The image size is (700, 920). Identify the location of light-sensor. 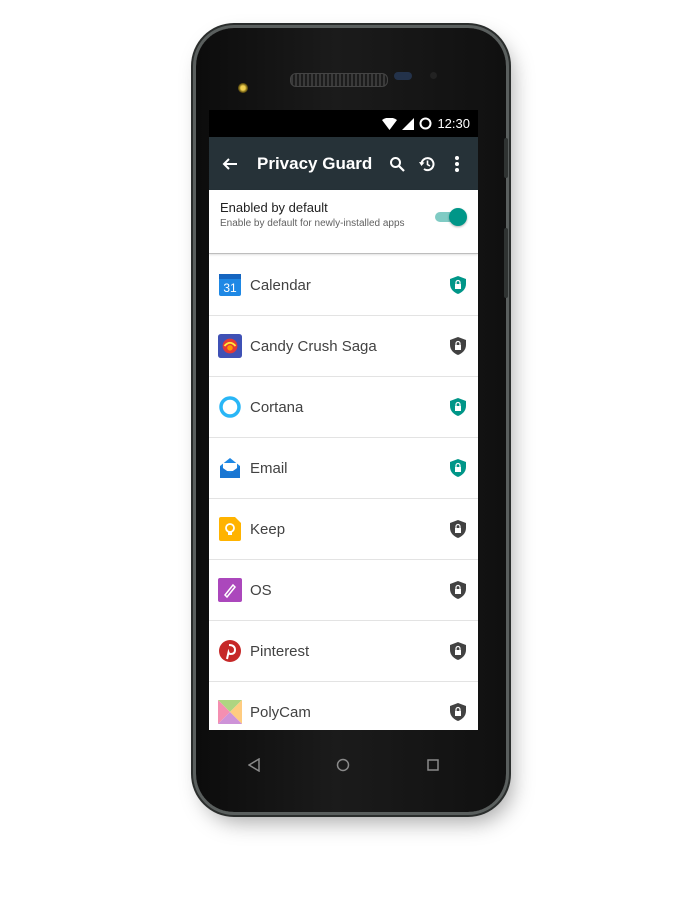
(433, 75).